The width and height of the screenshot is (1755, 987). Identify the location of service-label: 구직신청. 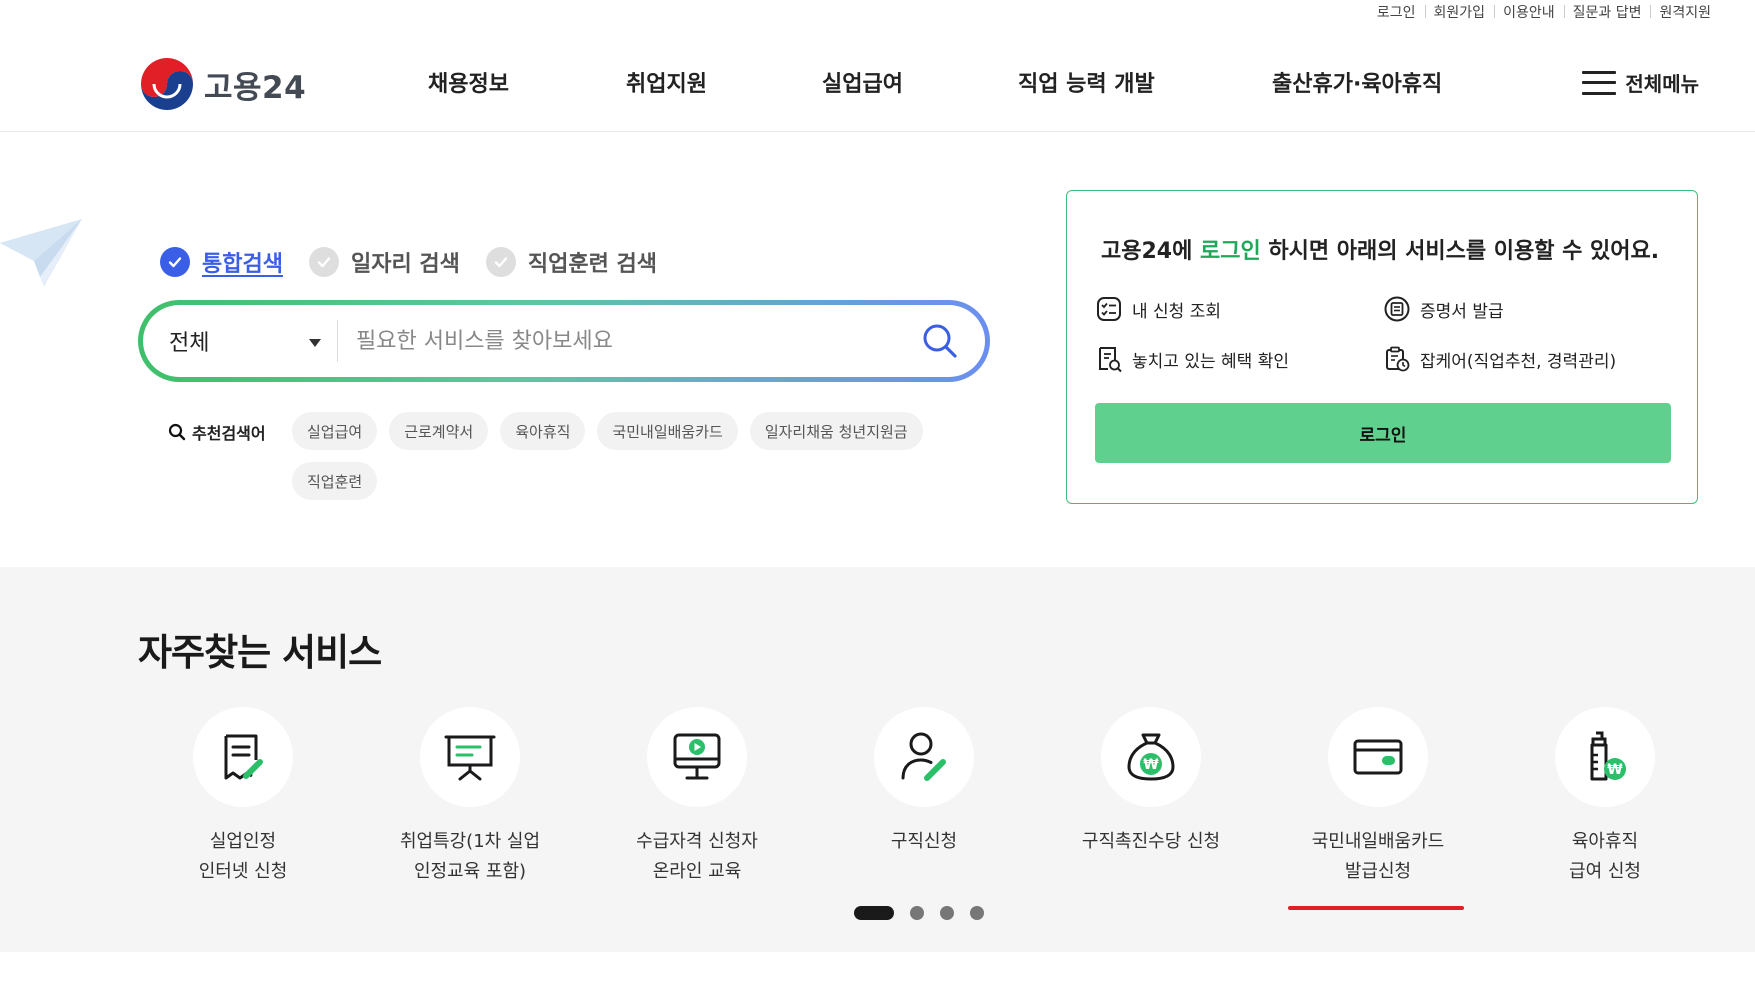
(924, 841).